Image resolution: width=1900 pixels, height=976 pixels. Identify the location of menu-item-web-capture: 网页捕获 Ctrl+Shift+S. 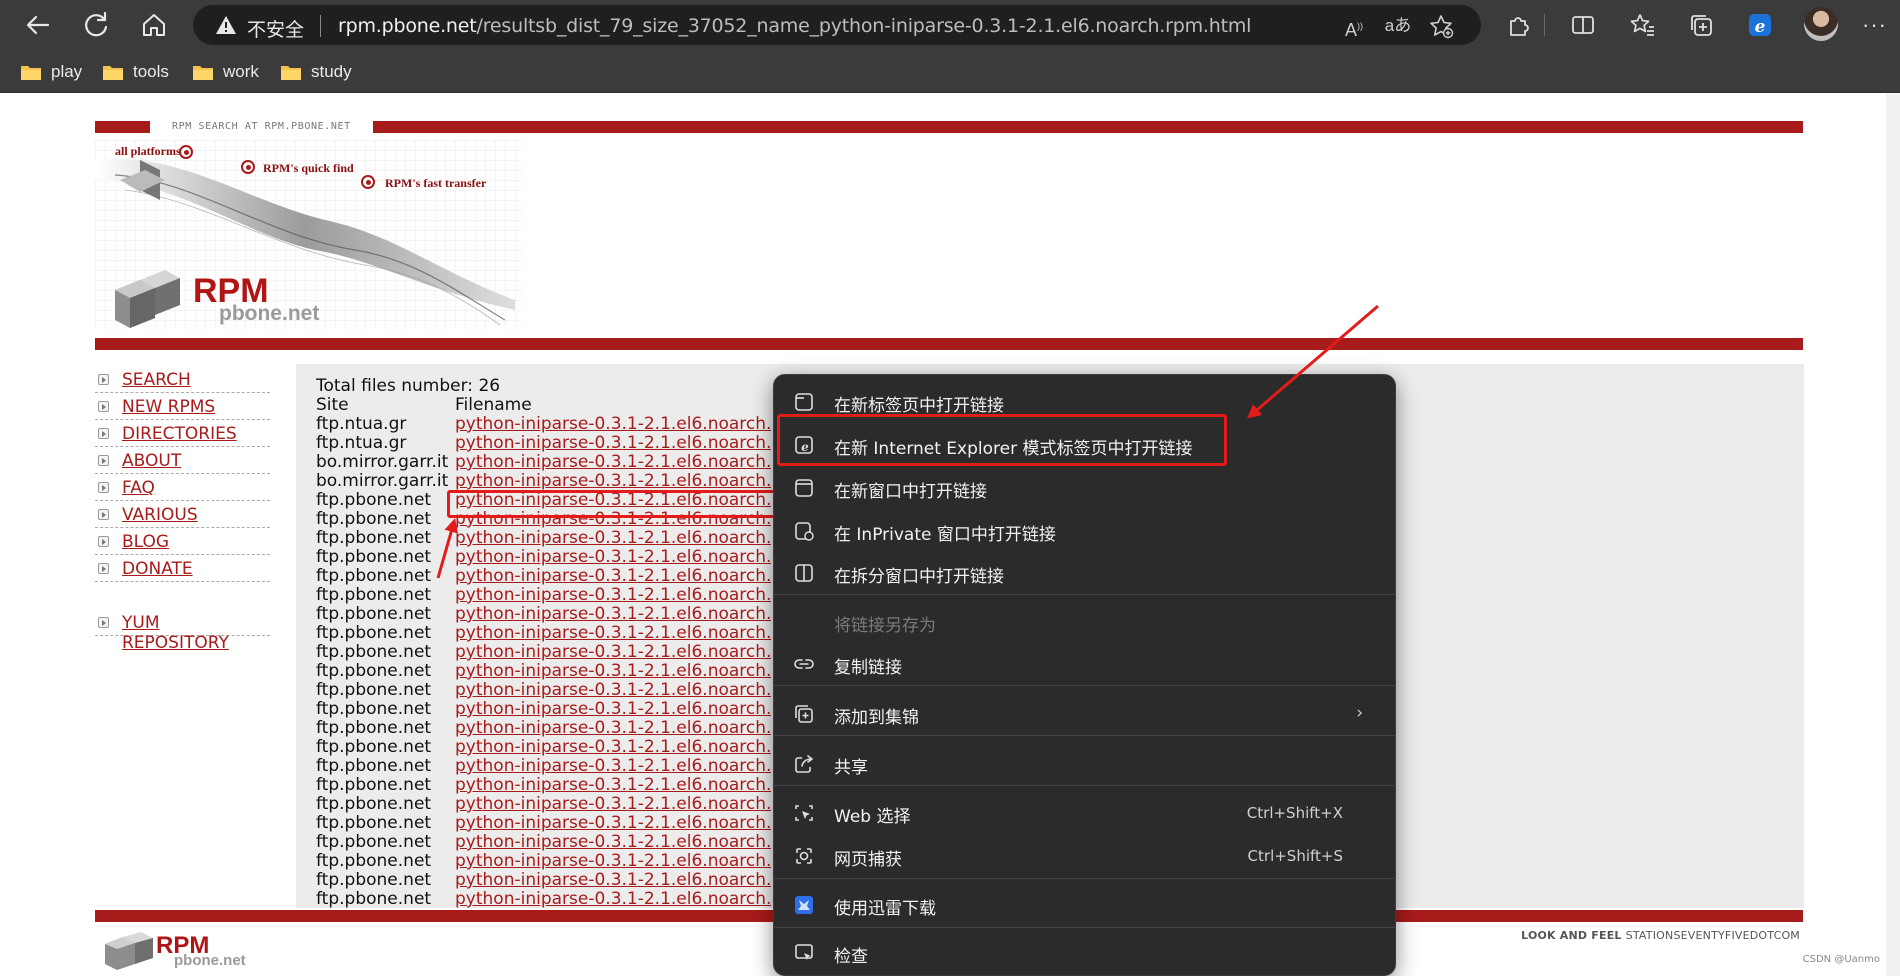
(1085, 856).